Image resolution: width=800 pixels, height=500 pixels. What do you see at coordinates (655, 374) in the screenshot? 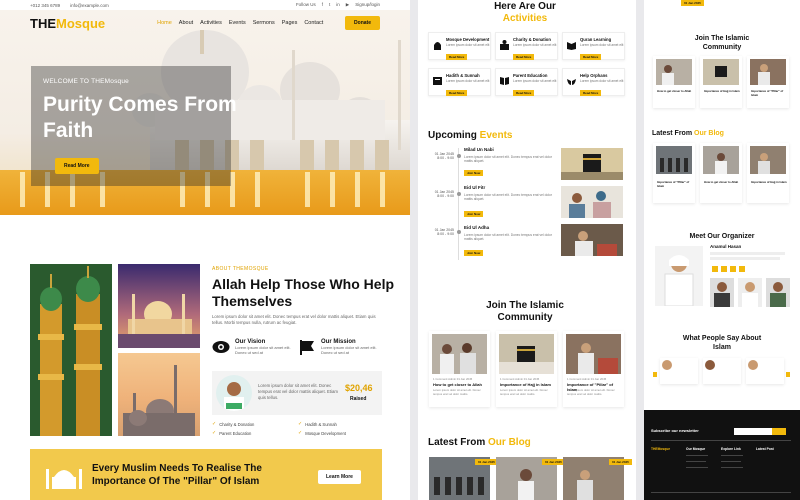
I see `prev-arrow-icon` at bounding box center [655, 374].